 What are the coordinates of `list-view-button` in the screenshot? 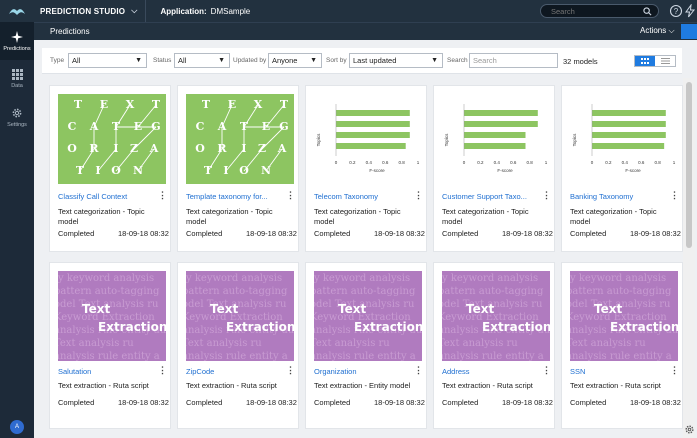 It's located at (665, 61).